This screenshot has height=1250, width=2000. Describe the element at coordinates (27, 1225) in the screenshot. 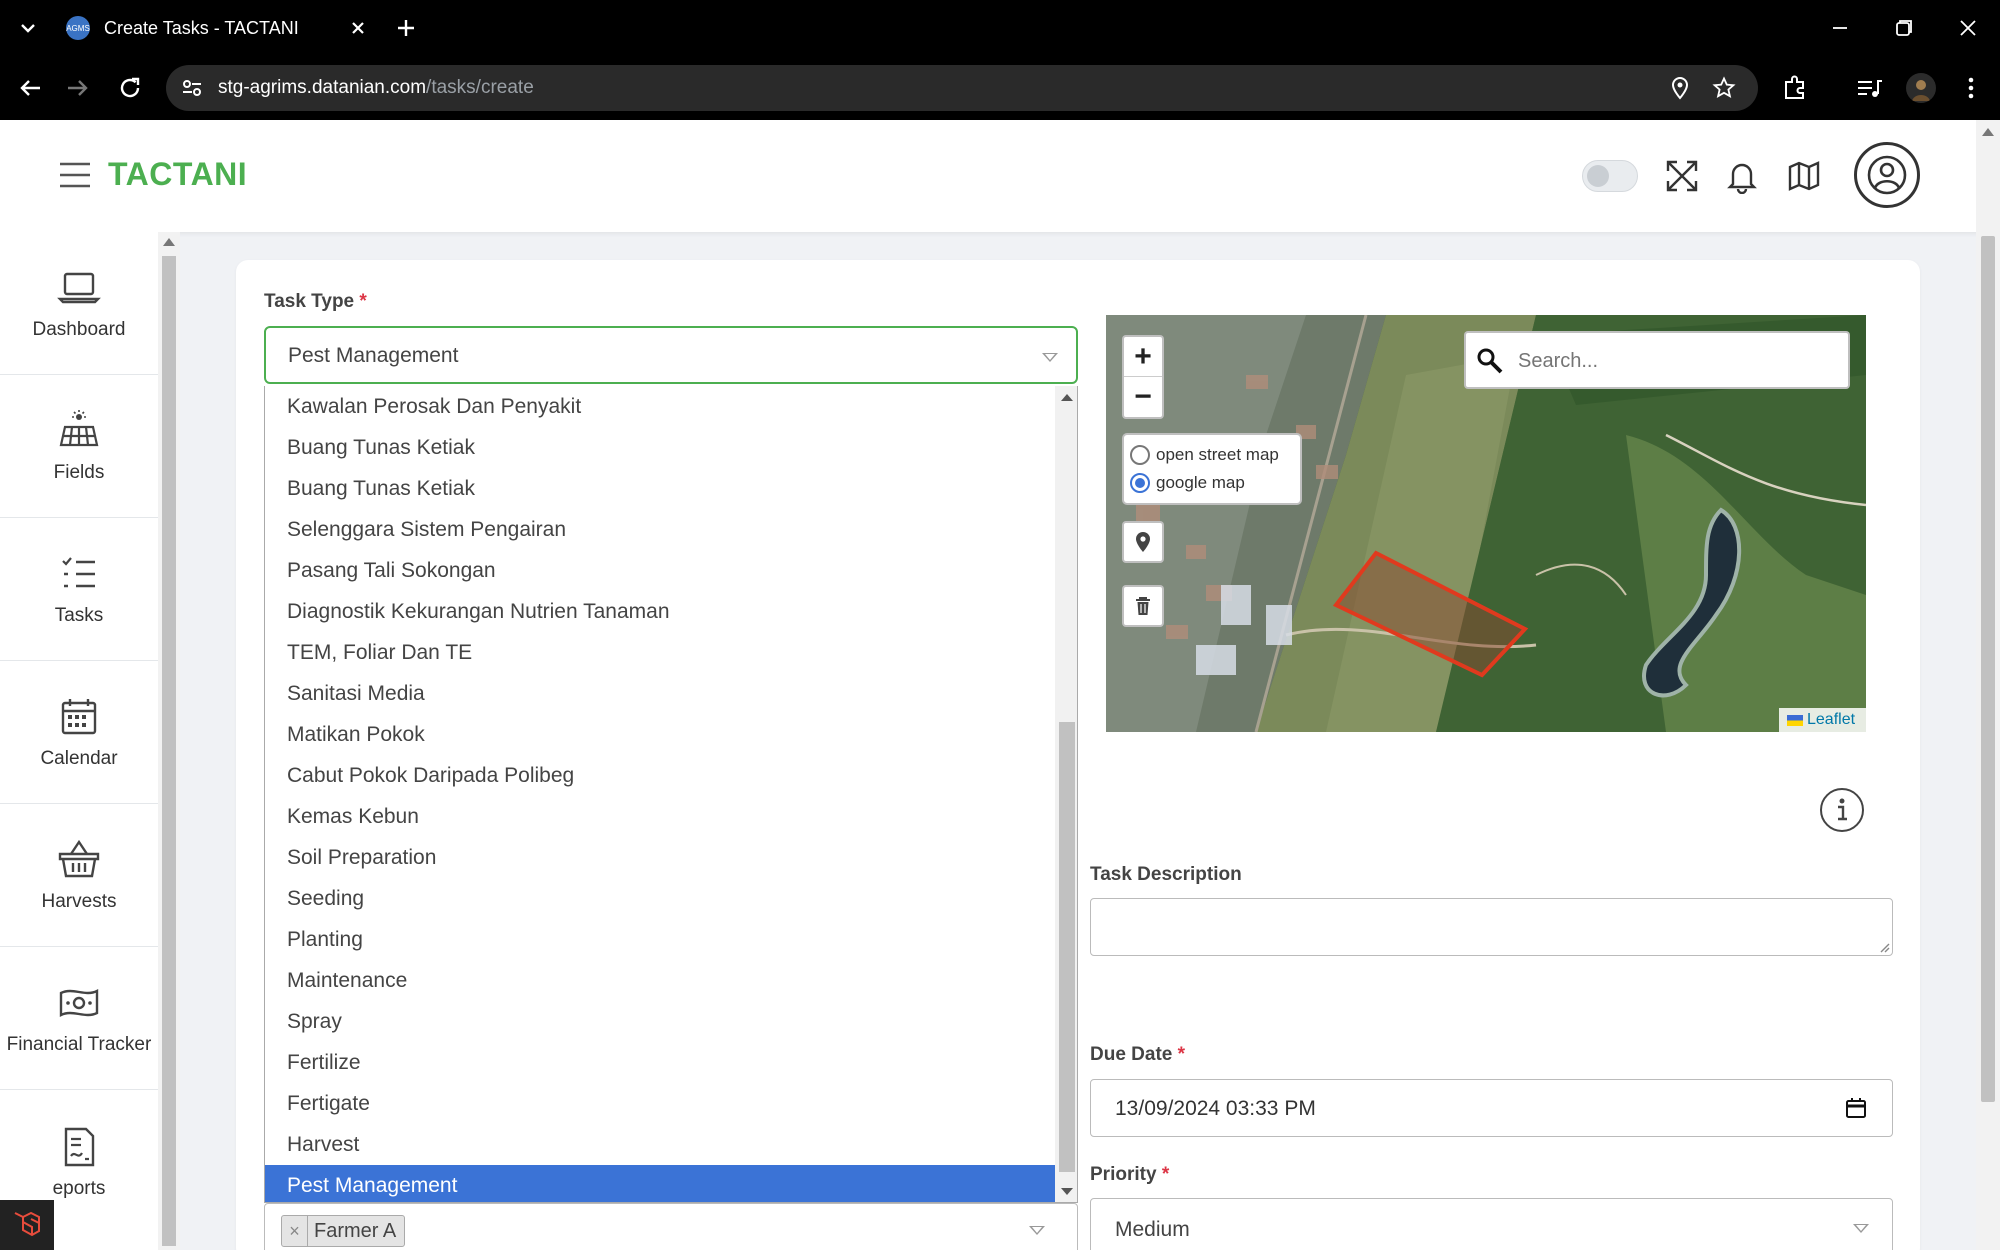

I see `laravel-debug-icon` at that location.